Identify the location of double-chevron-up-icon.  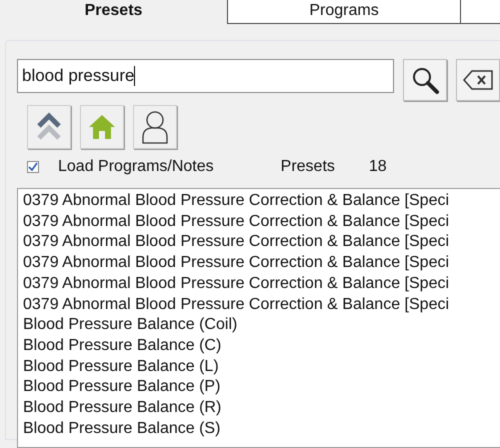
(49, 127).